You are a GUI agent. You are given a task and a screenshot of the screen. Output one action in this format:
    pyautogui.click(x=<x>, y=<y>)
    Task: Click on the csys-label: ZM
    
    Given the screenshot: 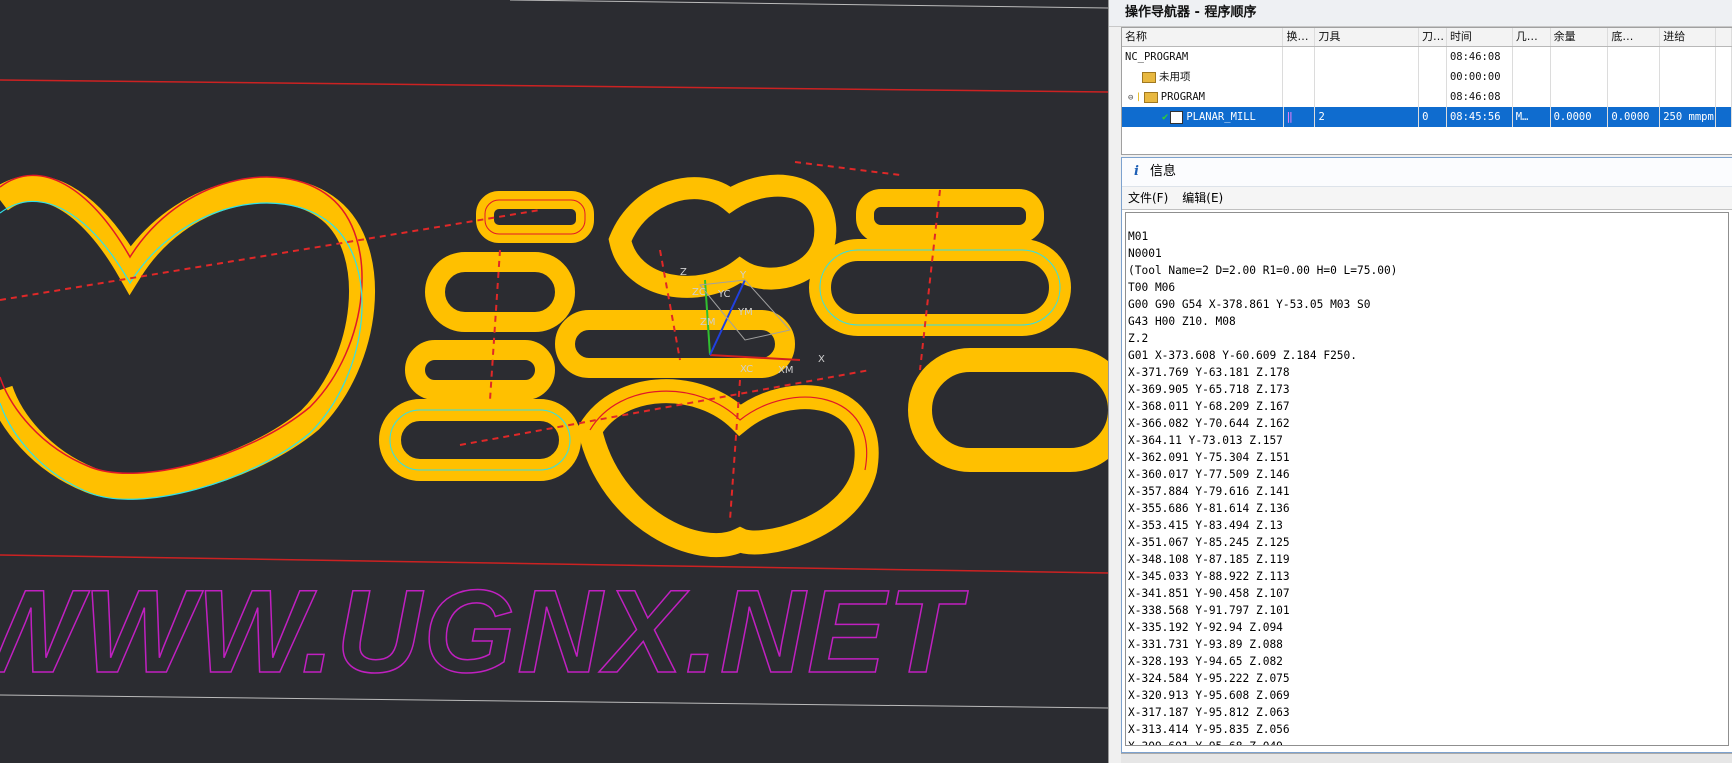 What is the action you would take?
    pyautogui.click(x=707, y=322)
    